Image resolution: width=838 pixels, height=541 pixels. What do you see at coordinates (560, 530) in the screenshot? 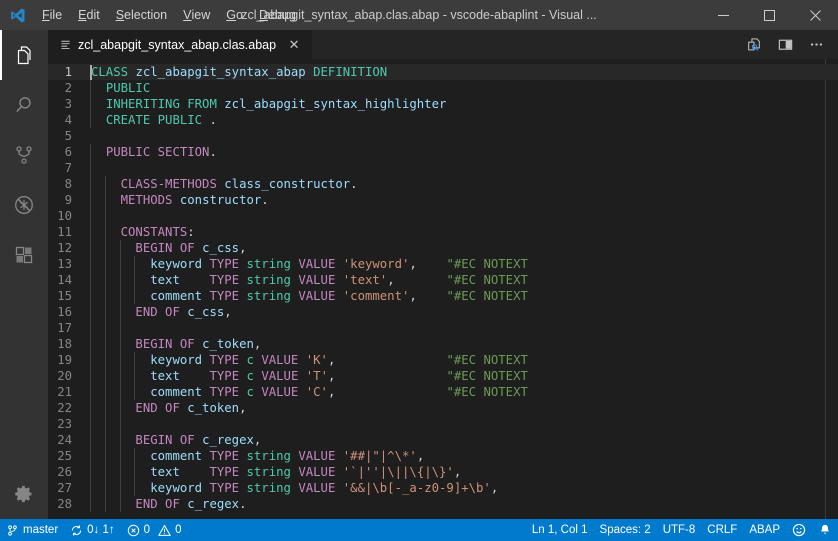
I see `status-cursor-position: Ln 1, Col 1` at bounding box center [560, 530].